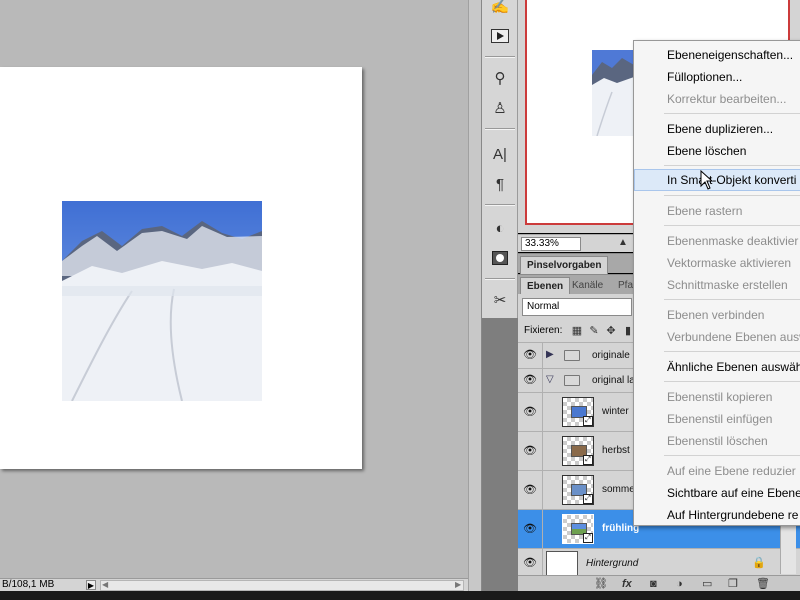  Describe the element at coordinates (500, 36) in the screenshot. I see `actions-play-icon` at that location.